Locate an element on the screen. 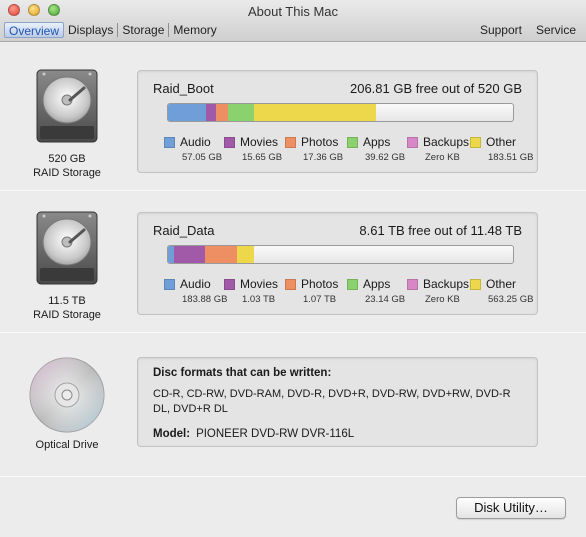 The image size is (586, 537). legend-apps: Apps 39.62 GB is located at coordinates (376, 149).